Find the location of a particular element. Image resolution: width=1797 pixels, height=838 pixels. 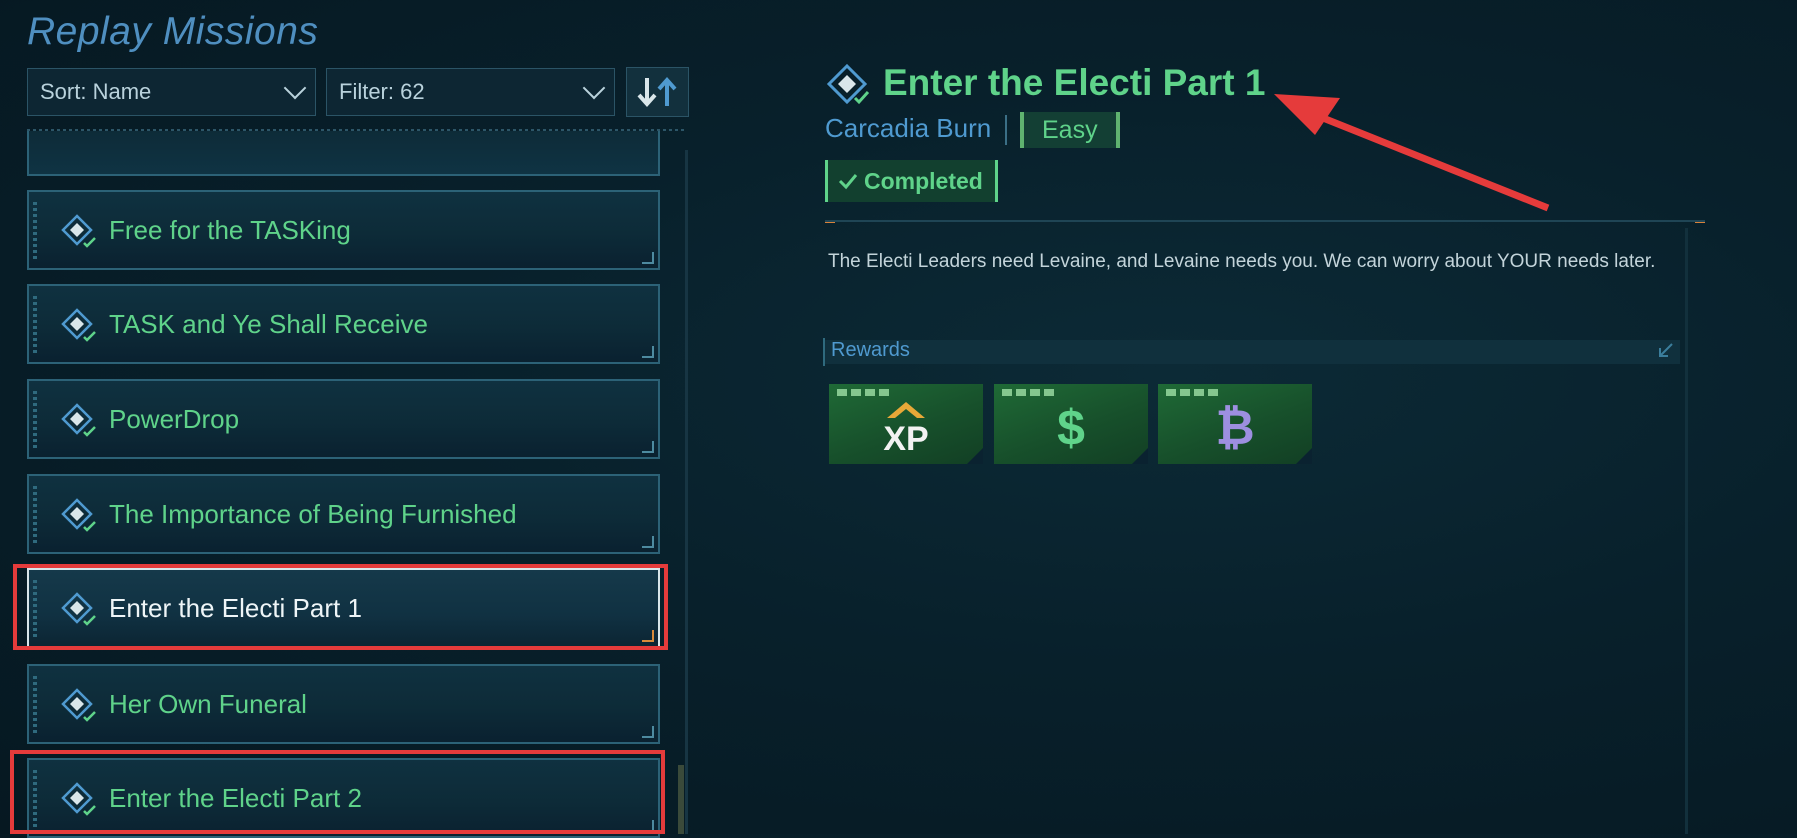

credits-icon: $ is located at coordinates (1071, 428).